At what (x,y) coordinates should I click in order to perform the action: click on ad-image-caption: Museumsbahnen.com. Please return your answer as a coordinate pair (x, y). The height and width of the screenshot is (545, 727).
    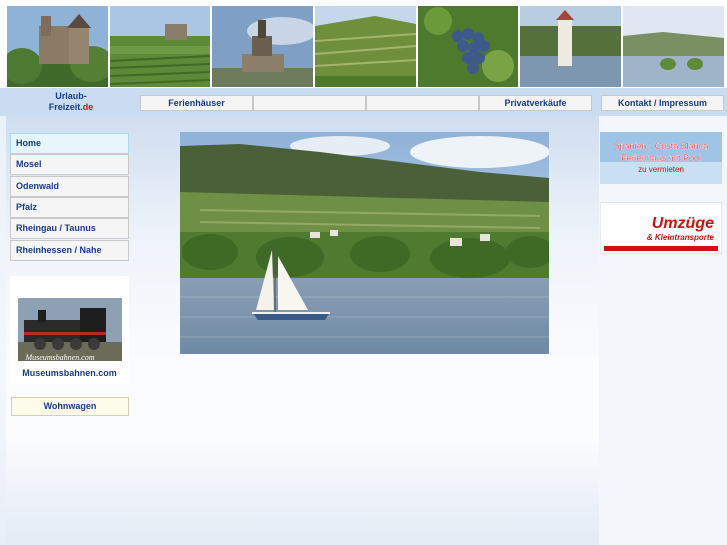
    Looking at the image, I should click on (59, 357).